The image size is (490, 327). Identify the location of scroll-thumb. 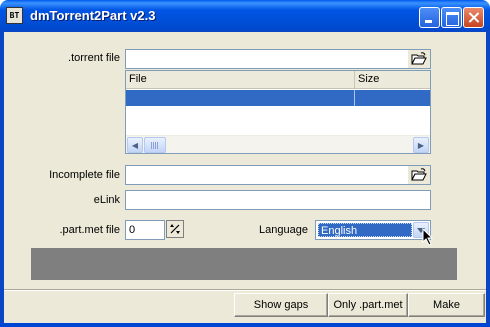
(155, 145).